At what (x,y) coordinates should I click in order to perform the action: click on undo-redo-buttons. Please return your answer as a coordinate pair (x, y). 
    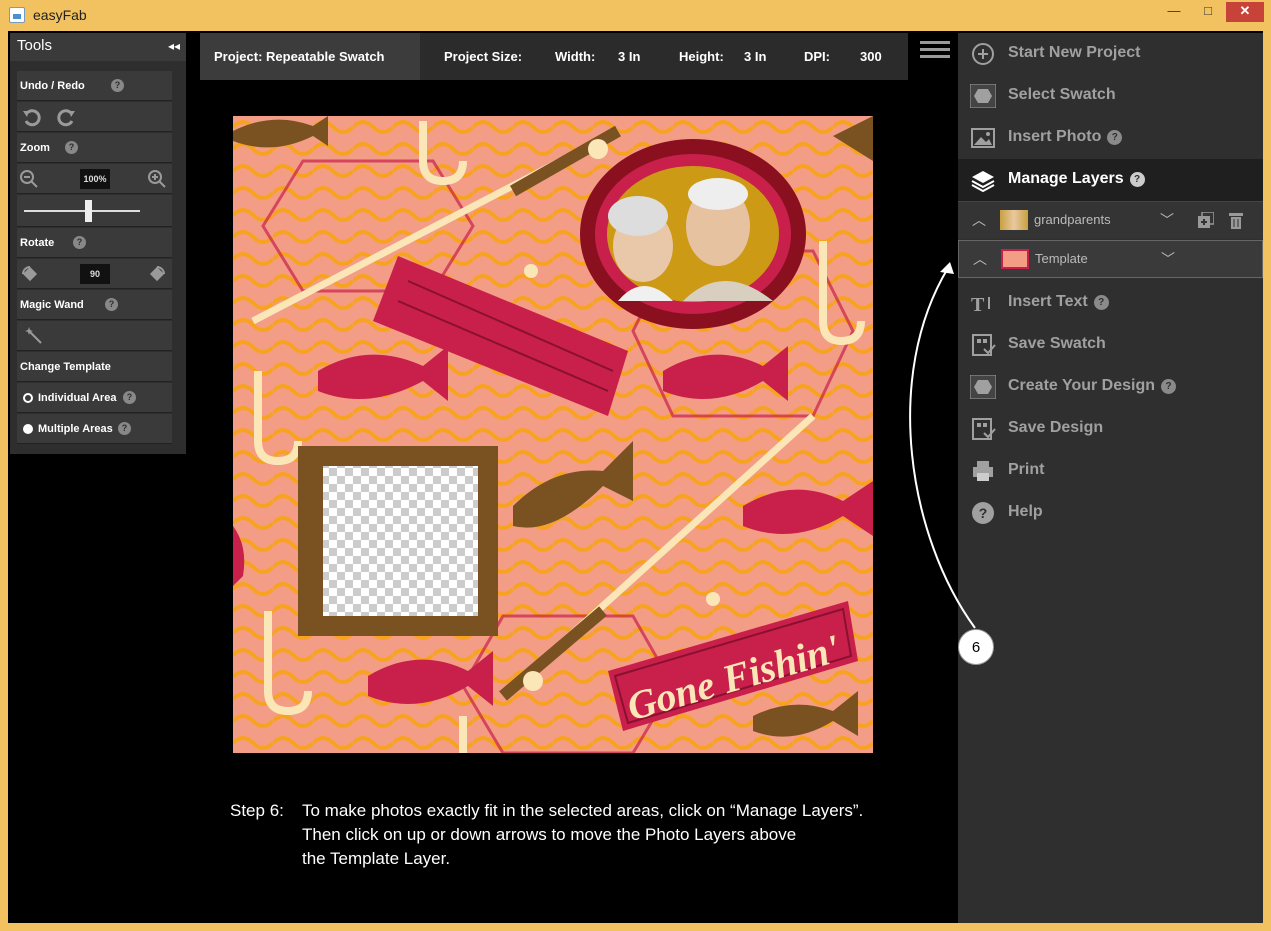
    Looking at the image, I should click on (94, 117).